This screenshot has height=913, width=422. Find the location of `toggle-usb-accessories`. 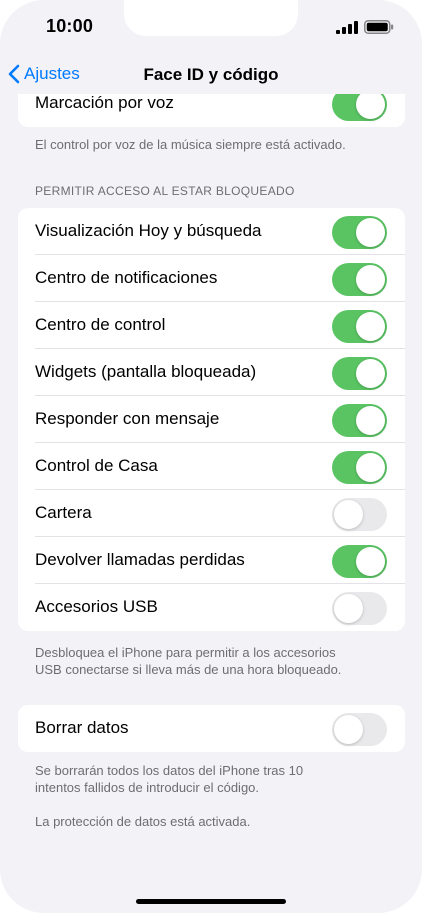

toggle-usb-accessories is located at coordinates (359, 608).